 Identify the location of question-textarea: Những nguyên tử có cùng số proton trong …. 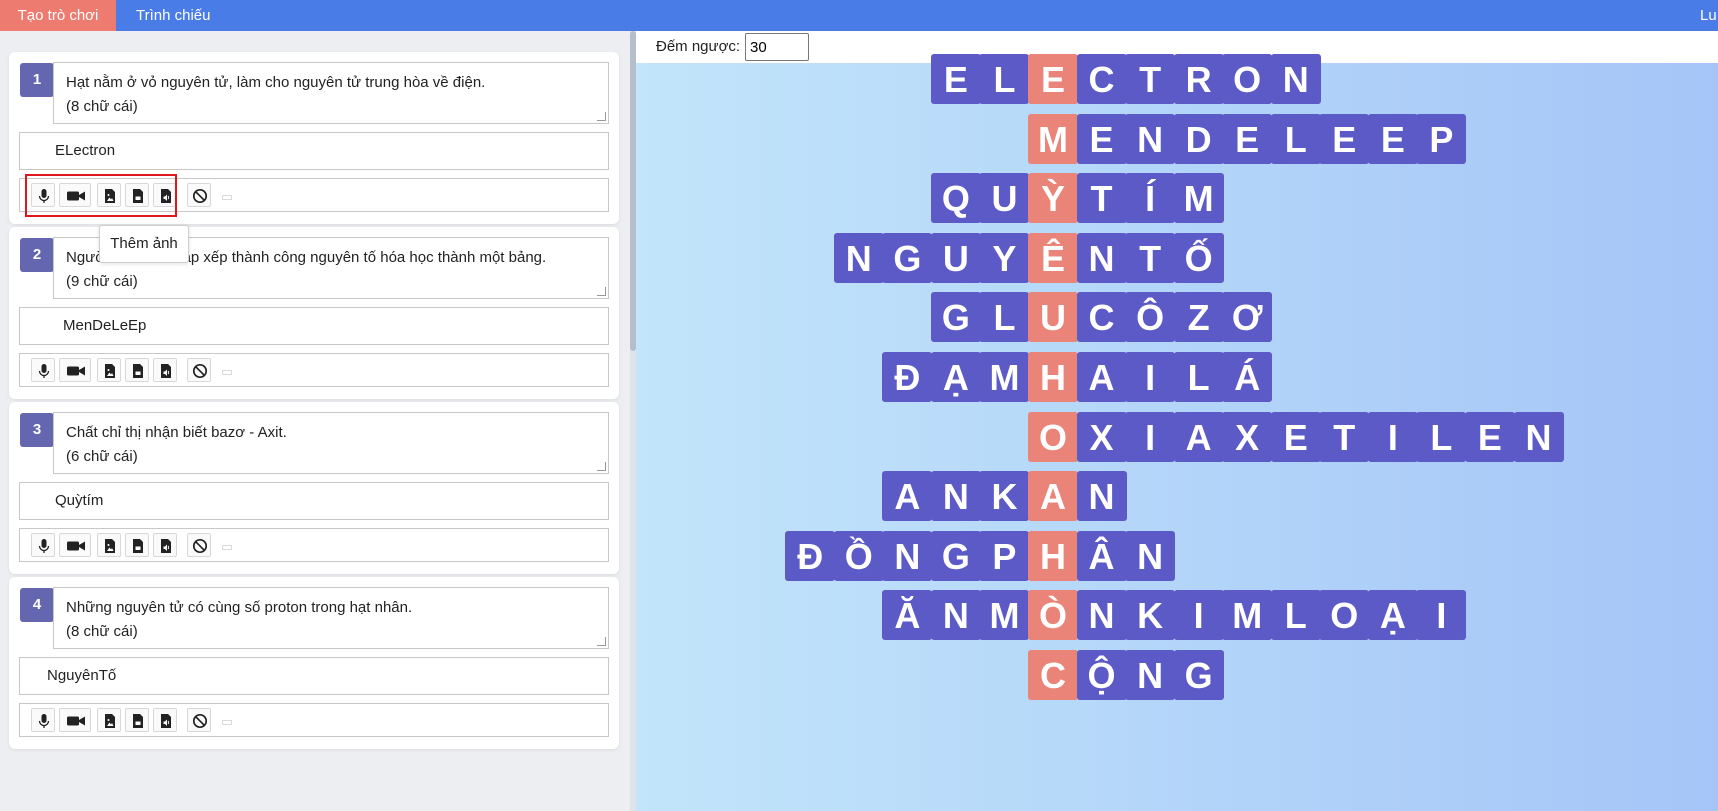
(331, 618).